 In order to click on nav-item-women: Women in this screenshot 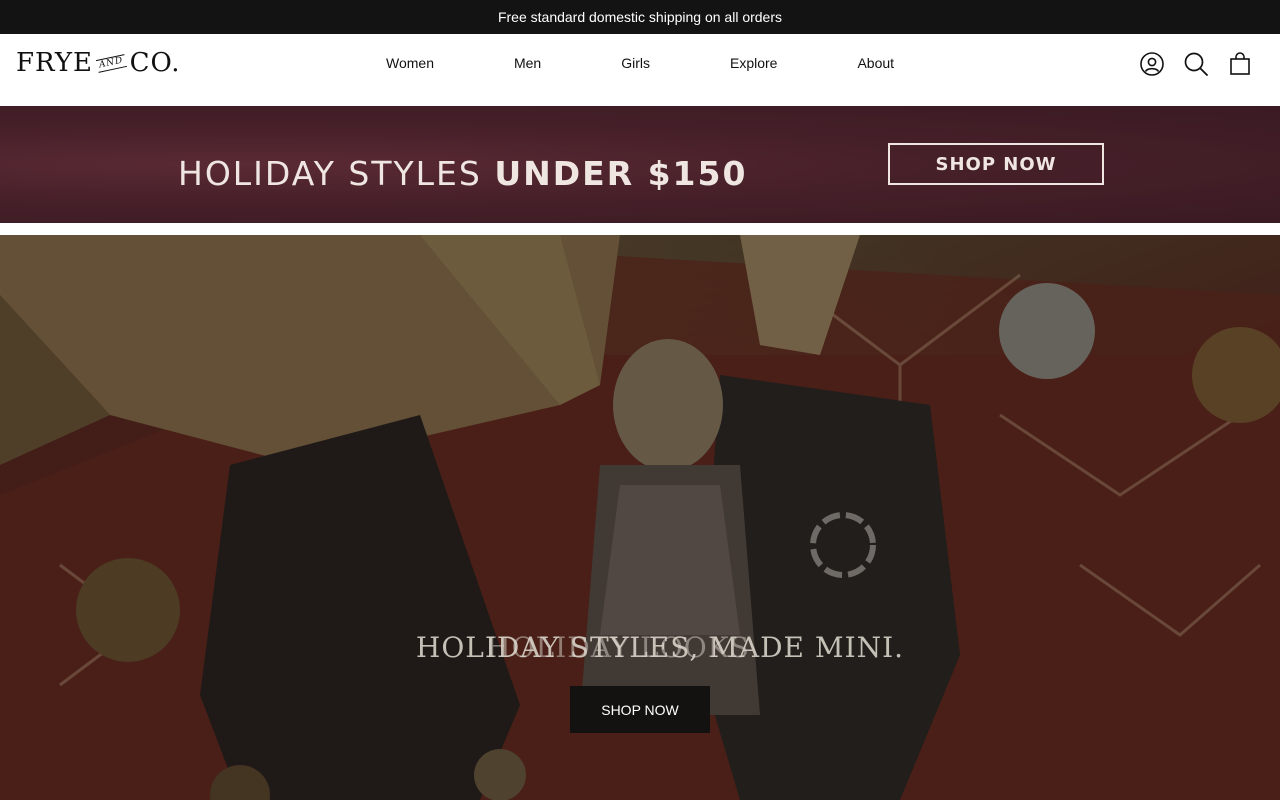, I will do `click(410, 63)`.